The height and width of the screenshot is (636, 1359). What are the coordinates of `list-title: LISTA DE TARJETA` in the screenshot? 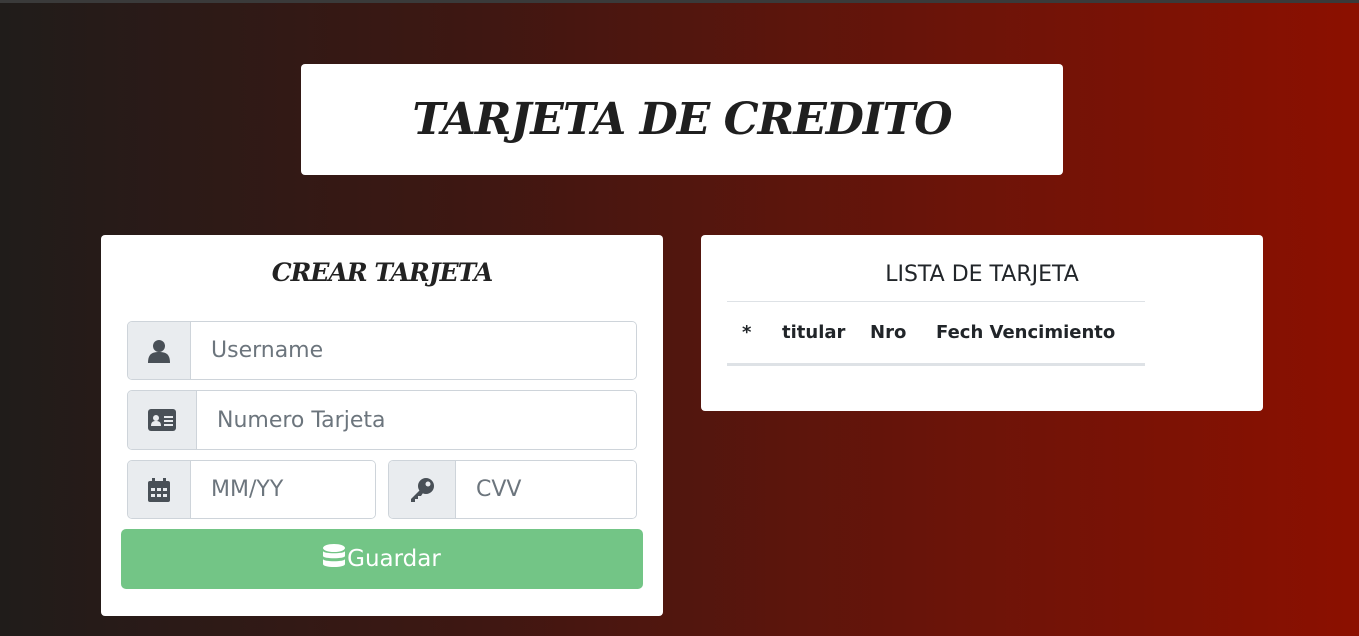 It's located at (982, 274).